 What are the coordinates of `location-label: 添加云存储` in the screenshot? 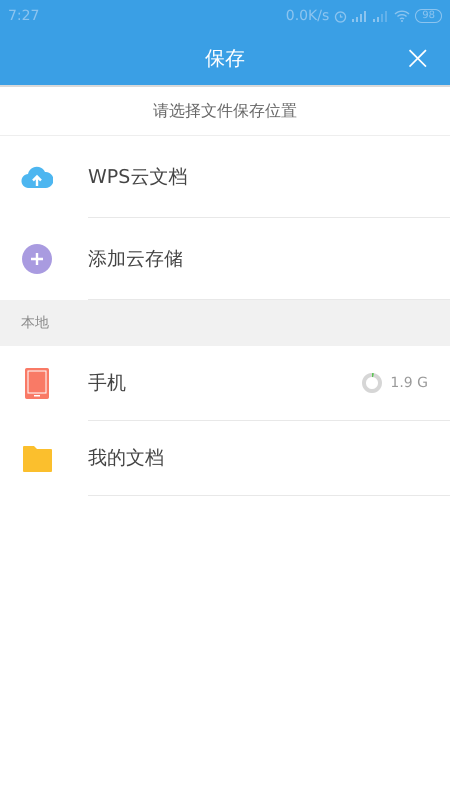 It's located at (136, 259).